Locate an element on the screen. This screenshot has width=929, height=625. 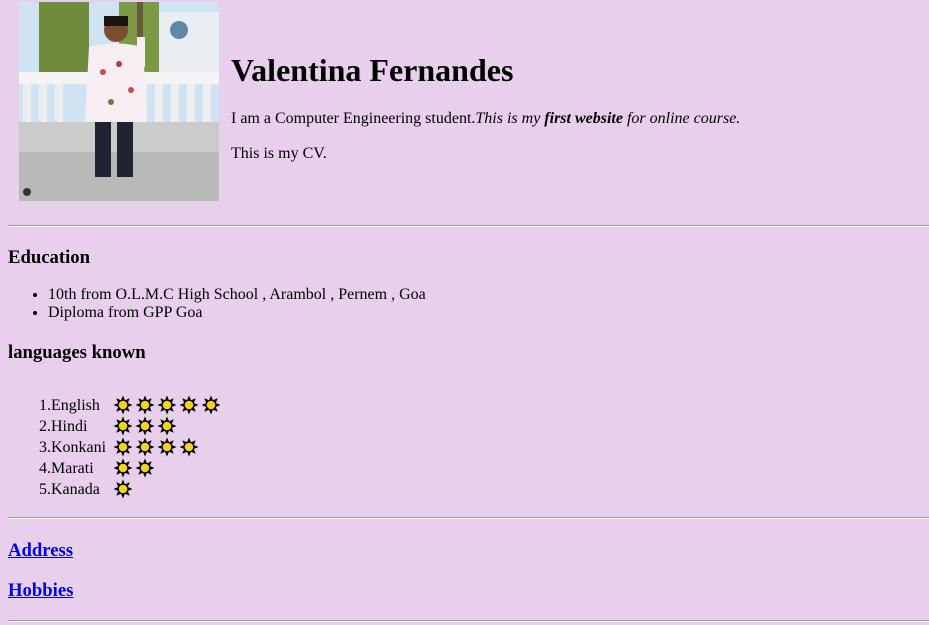
divider-top is located at coordinates (468, 226).